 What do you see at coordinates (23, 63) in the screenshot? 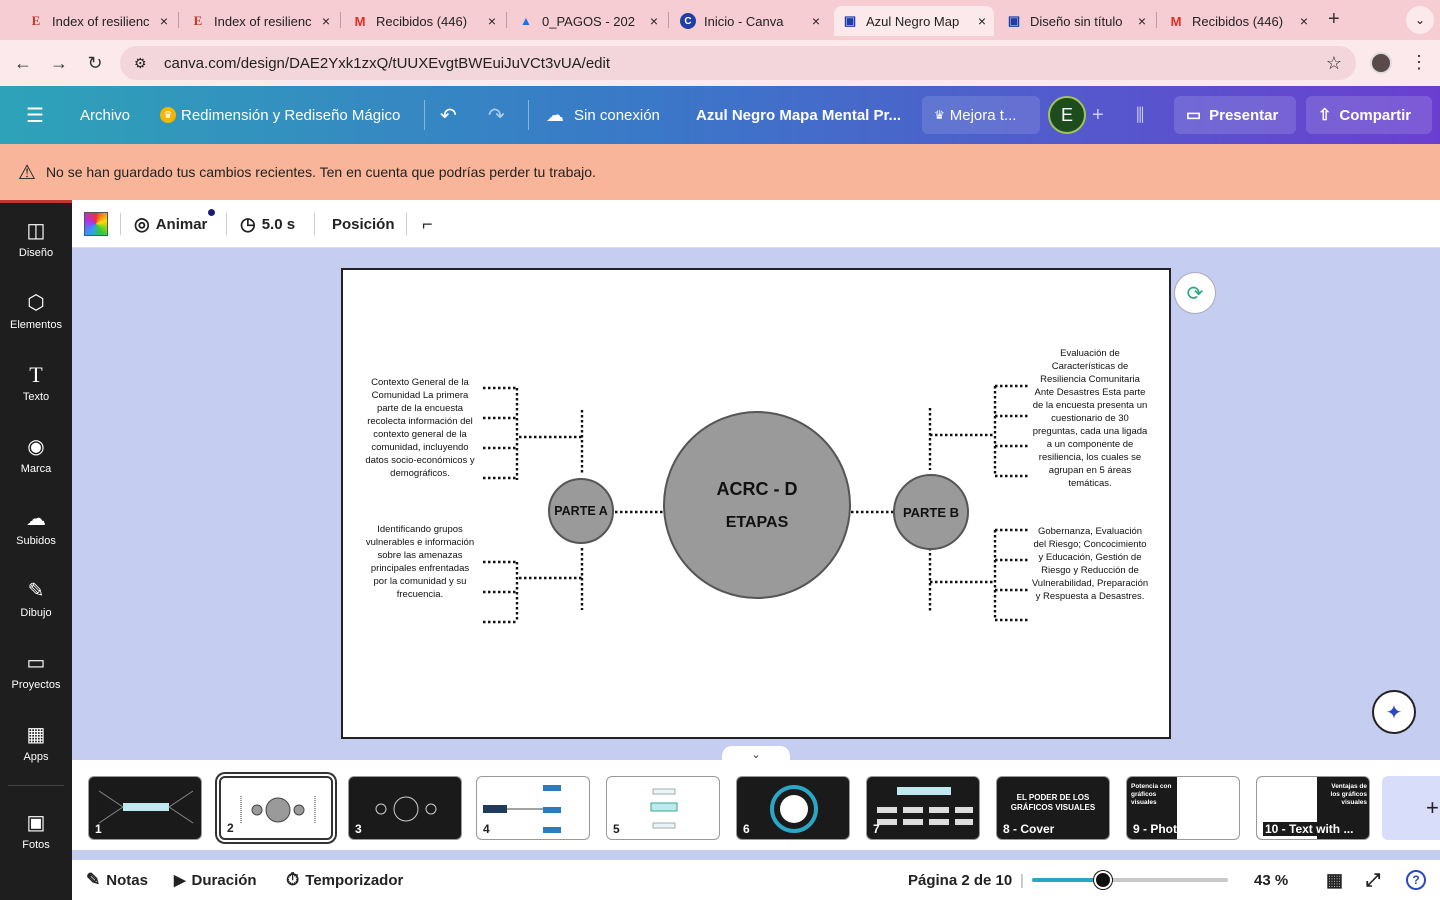
I see `back-arrow-icon: ←` at bounding box center [23, 63].